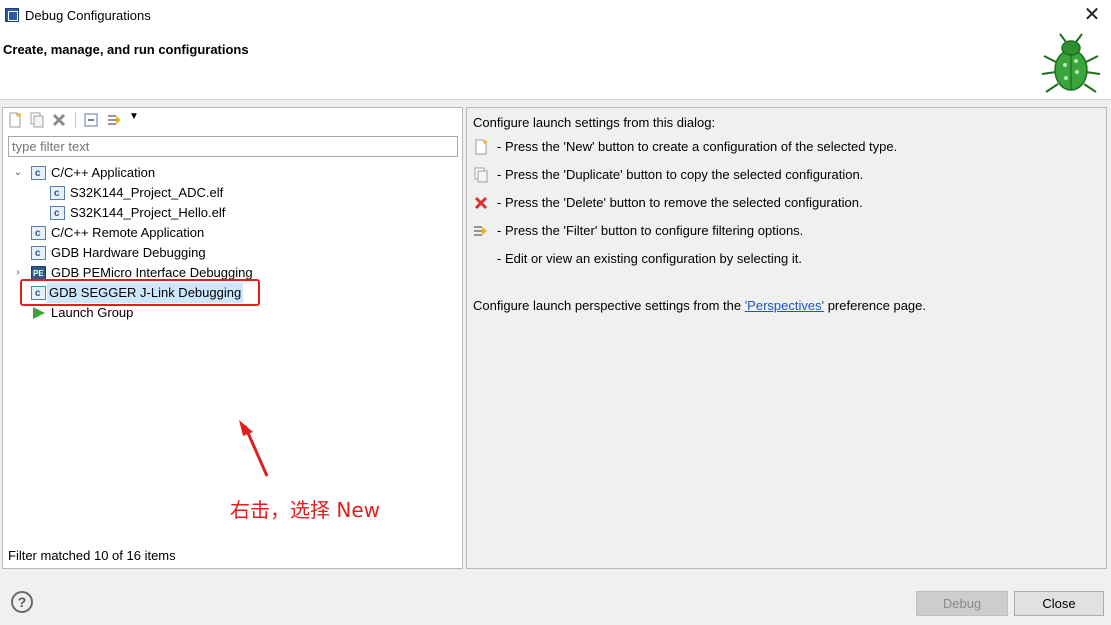 The height and width of the screenshot is (625, 1111). I want to click on annotation-arrow, so click(254, 448).